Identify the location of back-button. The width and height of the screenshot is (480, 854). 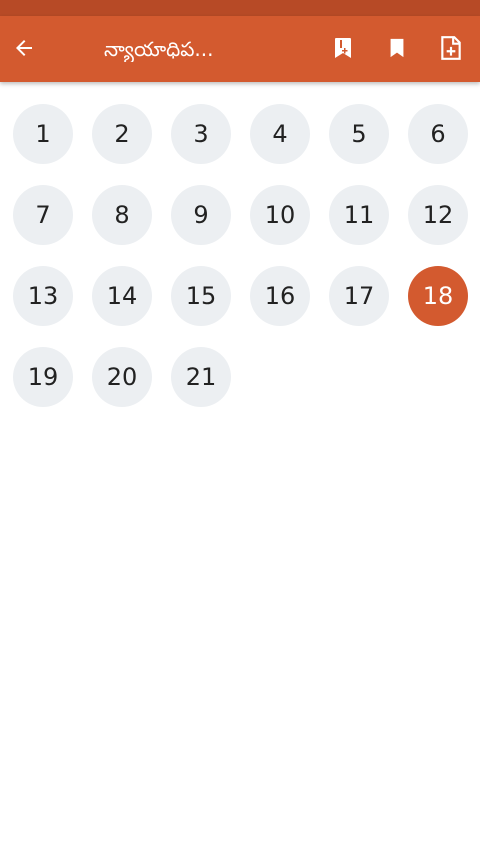
(24, 48).